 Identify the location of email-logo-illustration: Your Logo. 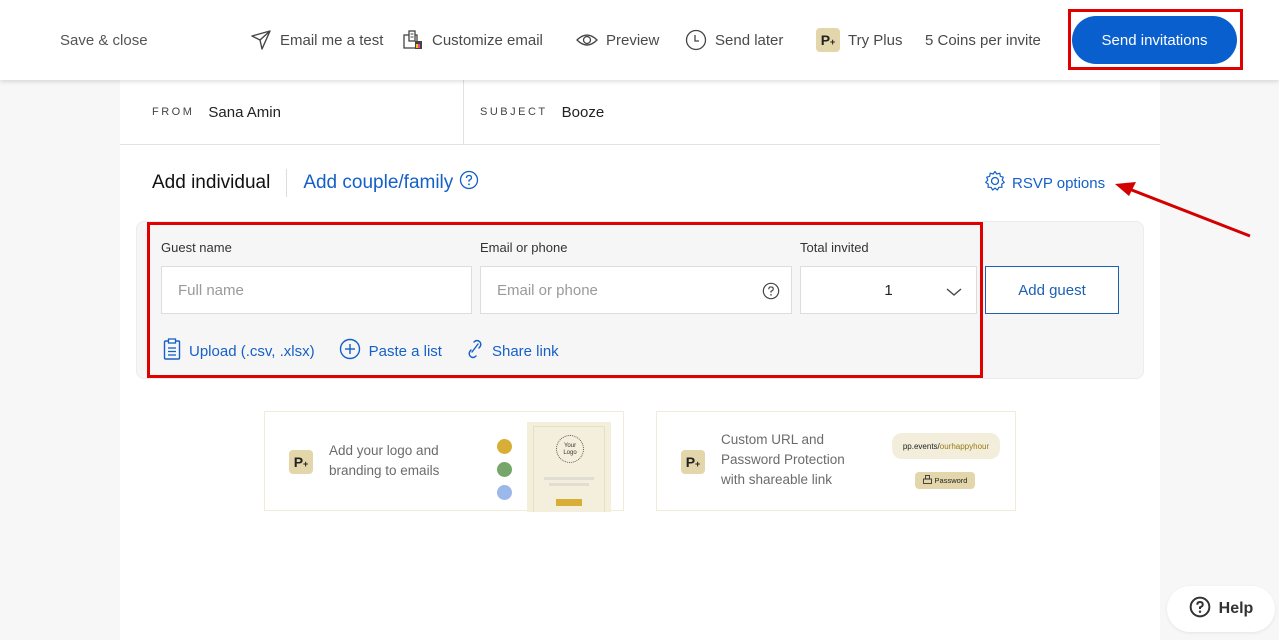
(569, 467).